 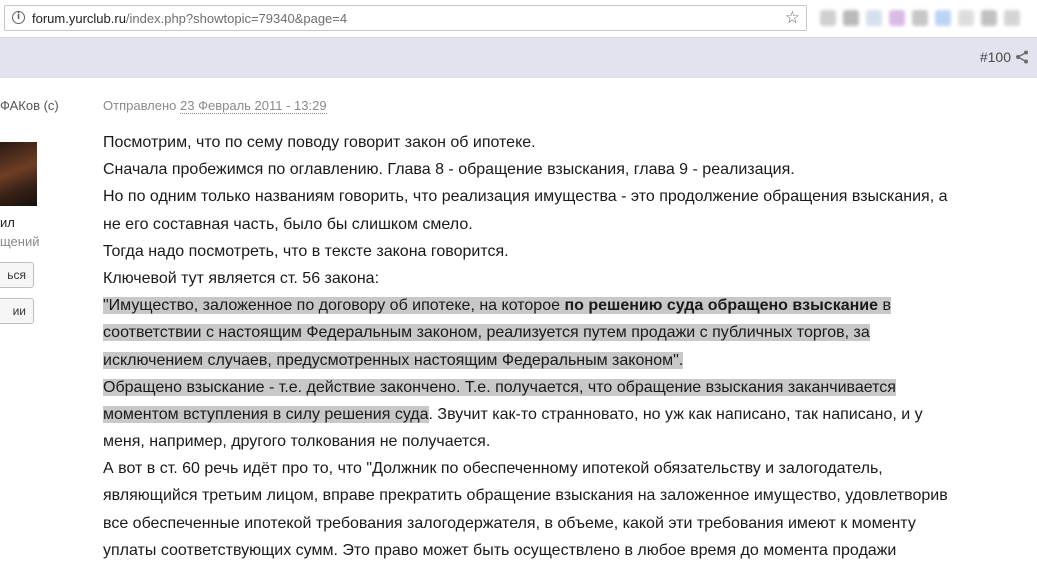 What do you see at coordinates (18, 174) in the screenshot?
I see `avatar` at bounding box center [18, 174].